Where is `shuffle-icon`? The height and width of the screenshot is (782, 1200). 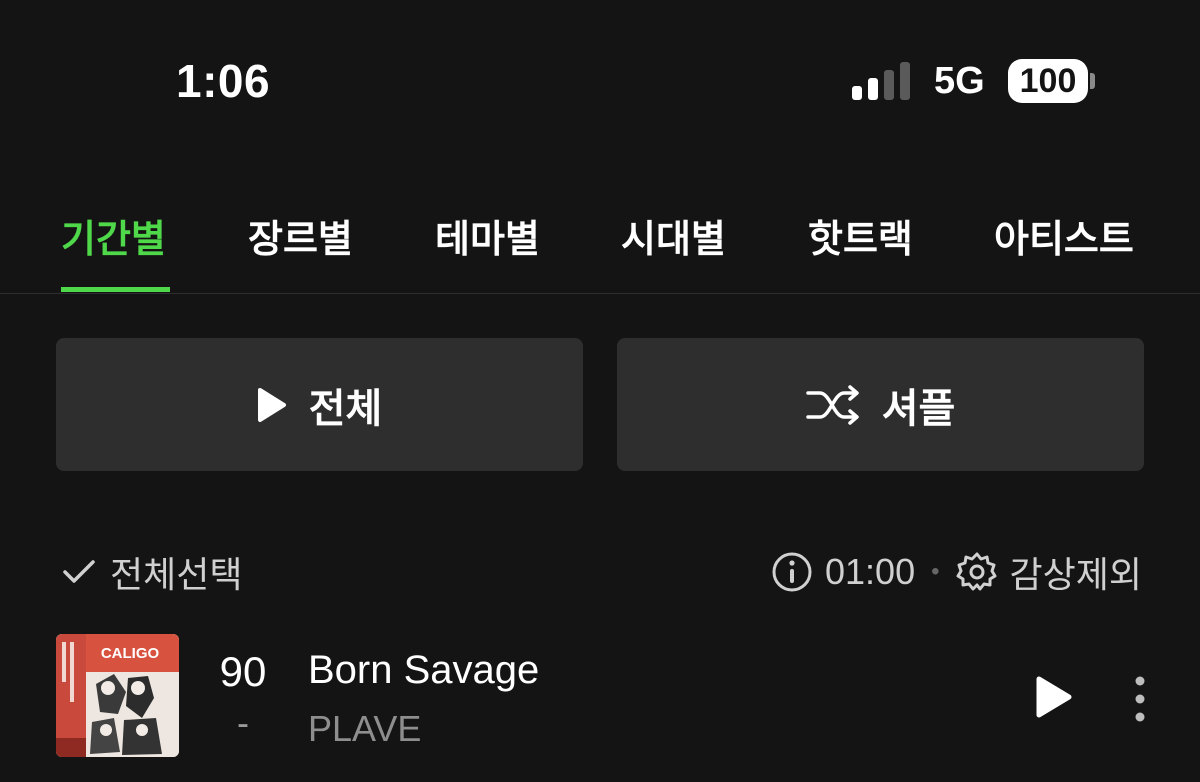 shuffle-icon is located at coordinates (832, 404).